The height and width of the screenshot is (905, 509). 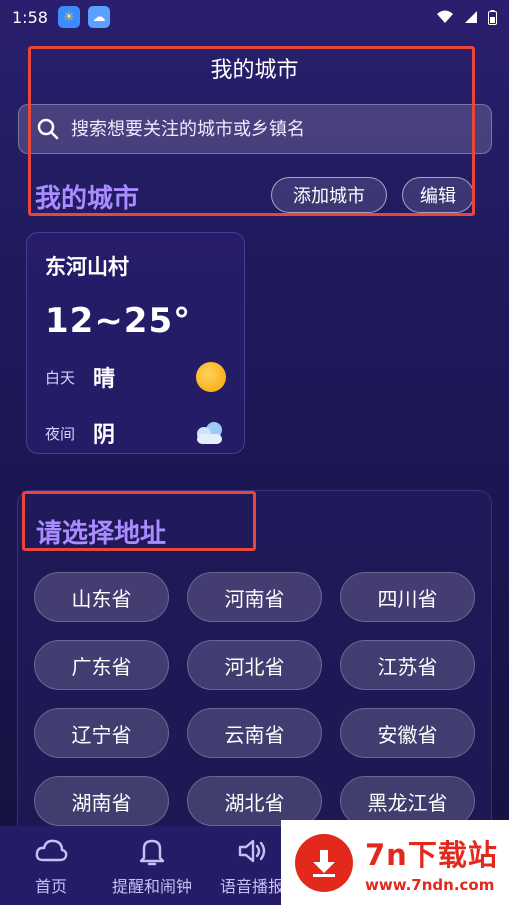 I want to click on page-title: 我的城市, so click(x=254, y=70).